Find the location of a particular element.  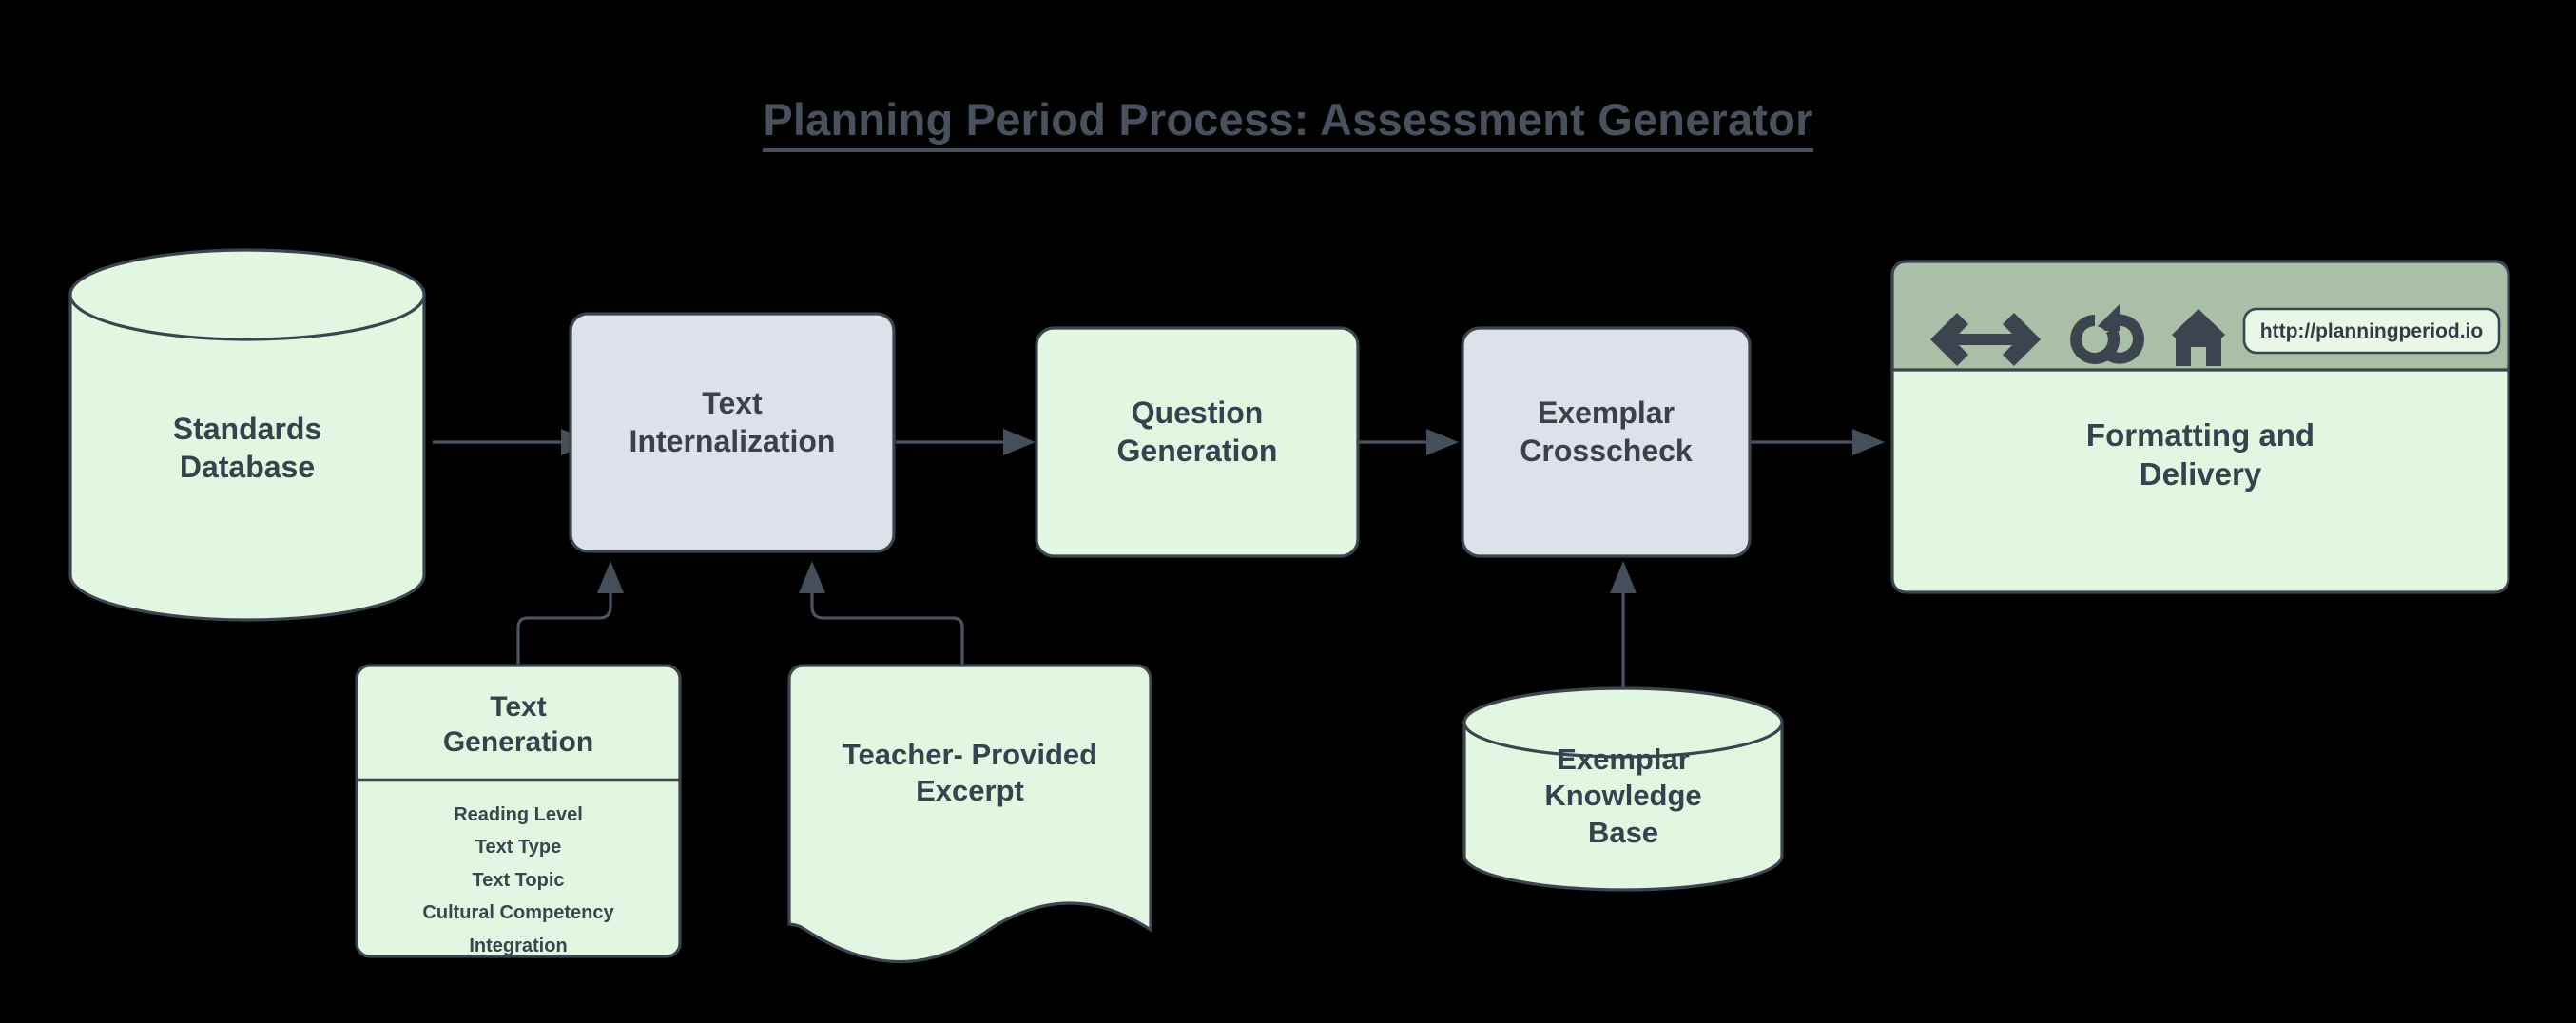

node-text-internalization is located at coordinates (732, 432).